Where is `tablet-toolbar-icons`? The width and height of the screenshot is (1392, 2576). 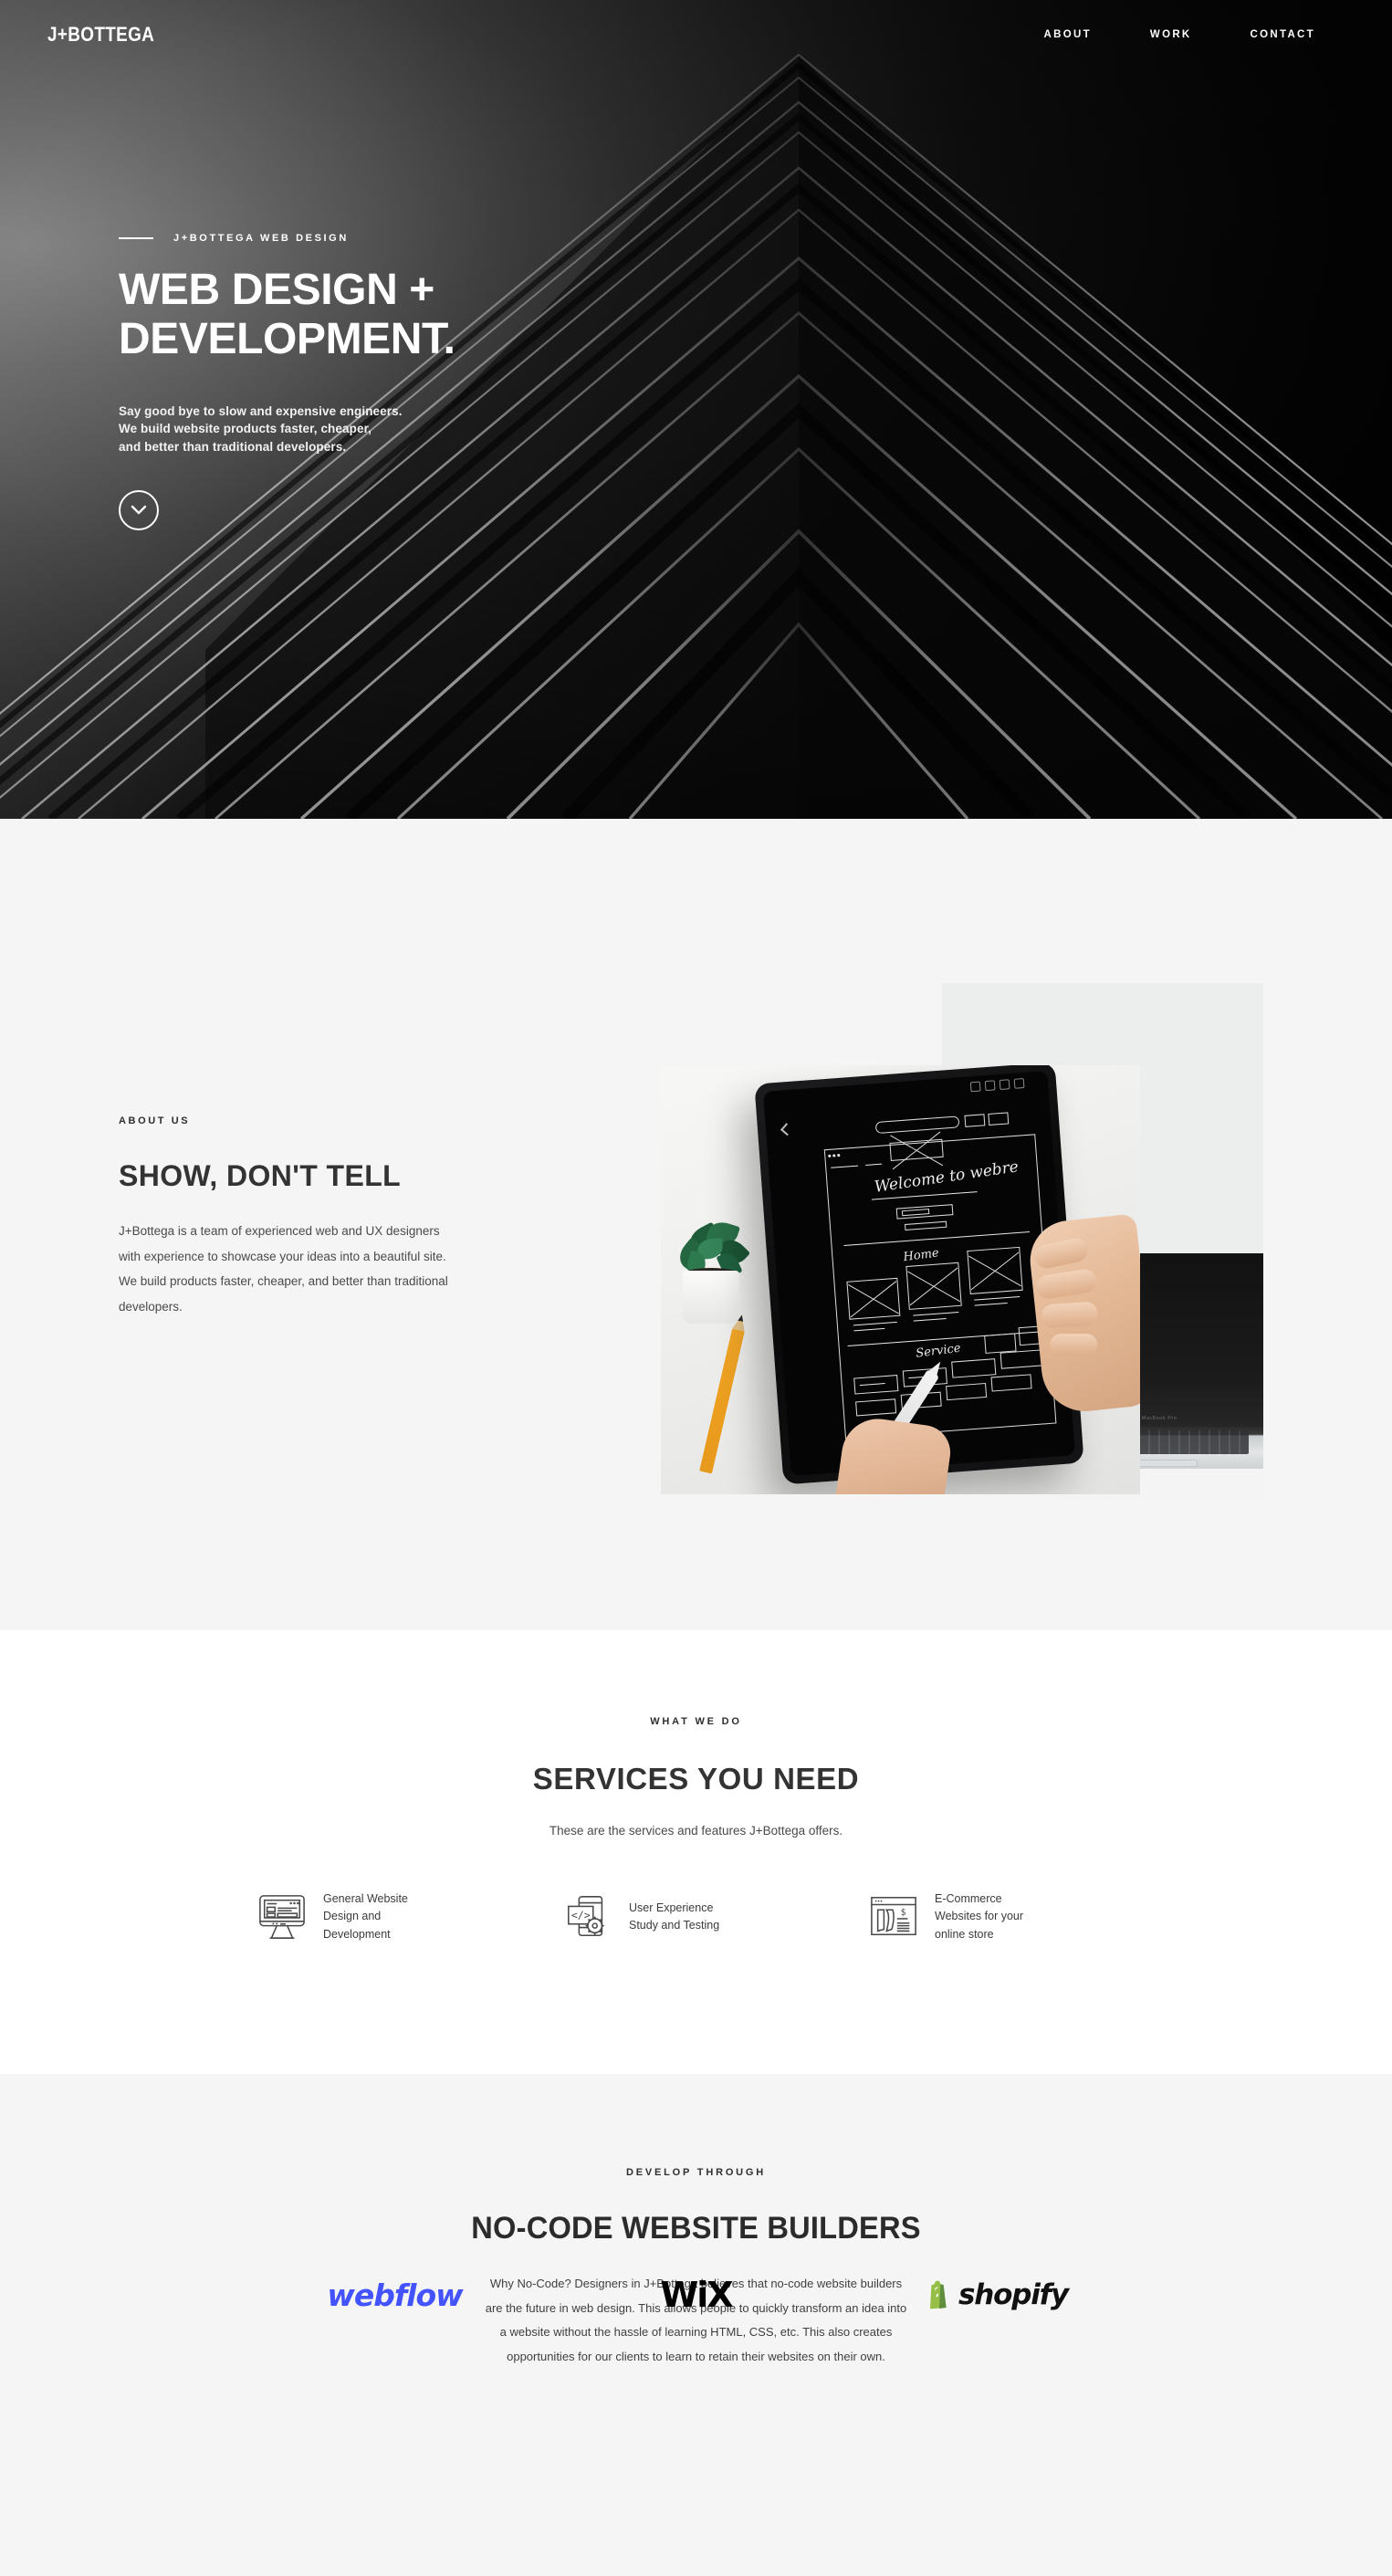
tablet-toolbar-icons is located at coordinates (997, 1085).